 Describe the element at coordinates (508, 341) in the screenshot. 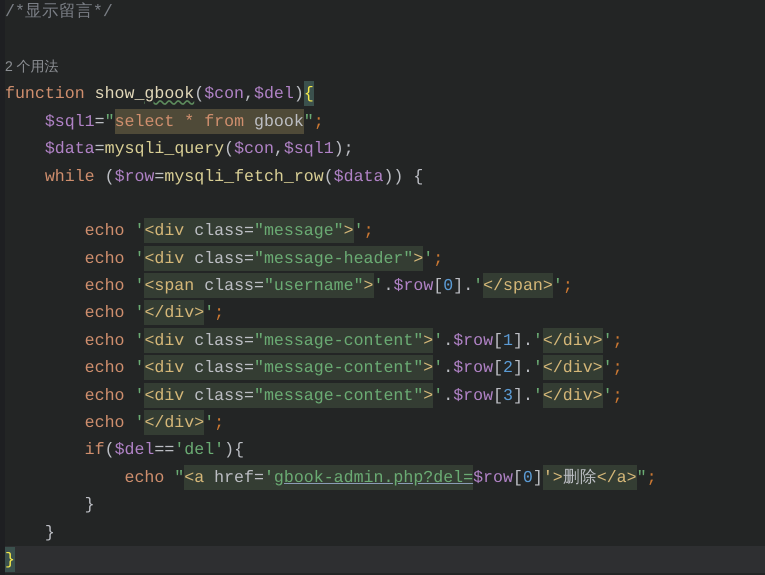

I see `number: 1` at that location.